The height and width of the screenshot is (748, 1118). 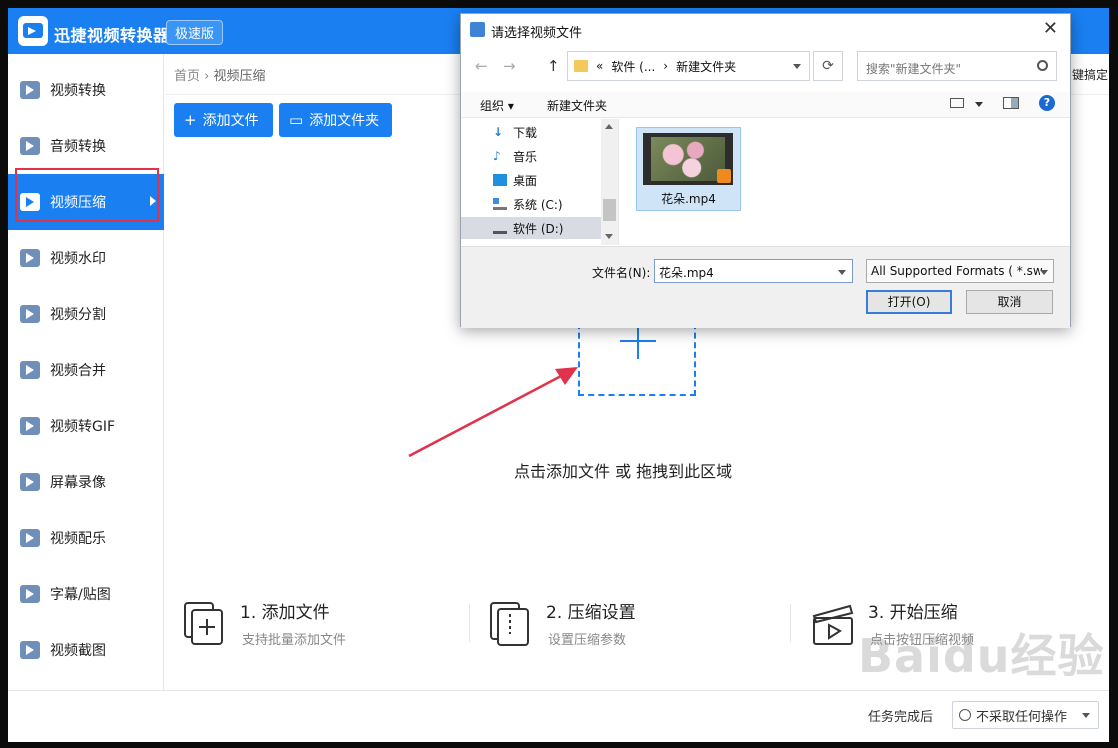 I want to click on video-watermark-icon, so click(x=30, y=258).